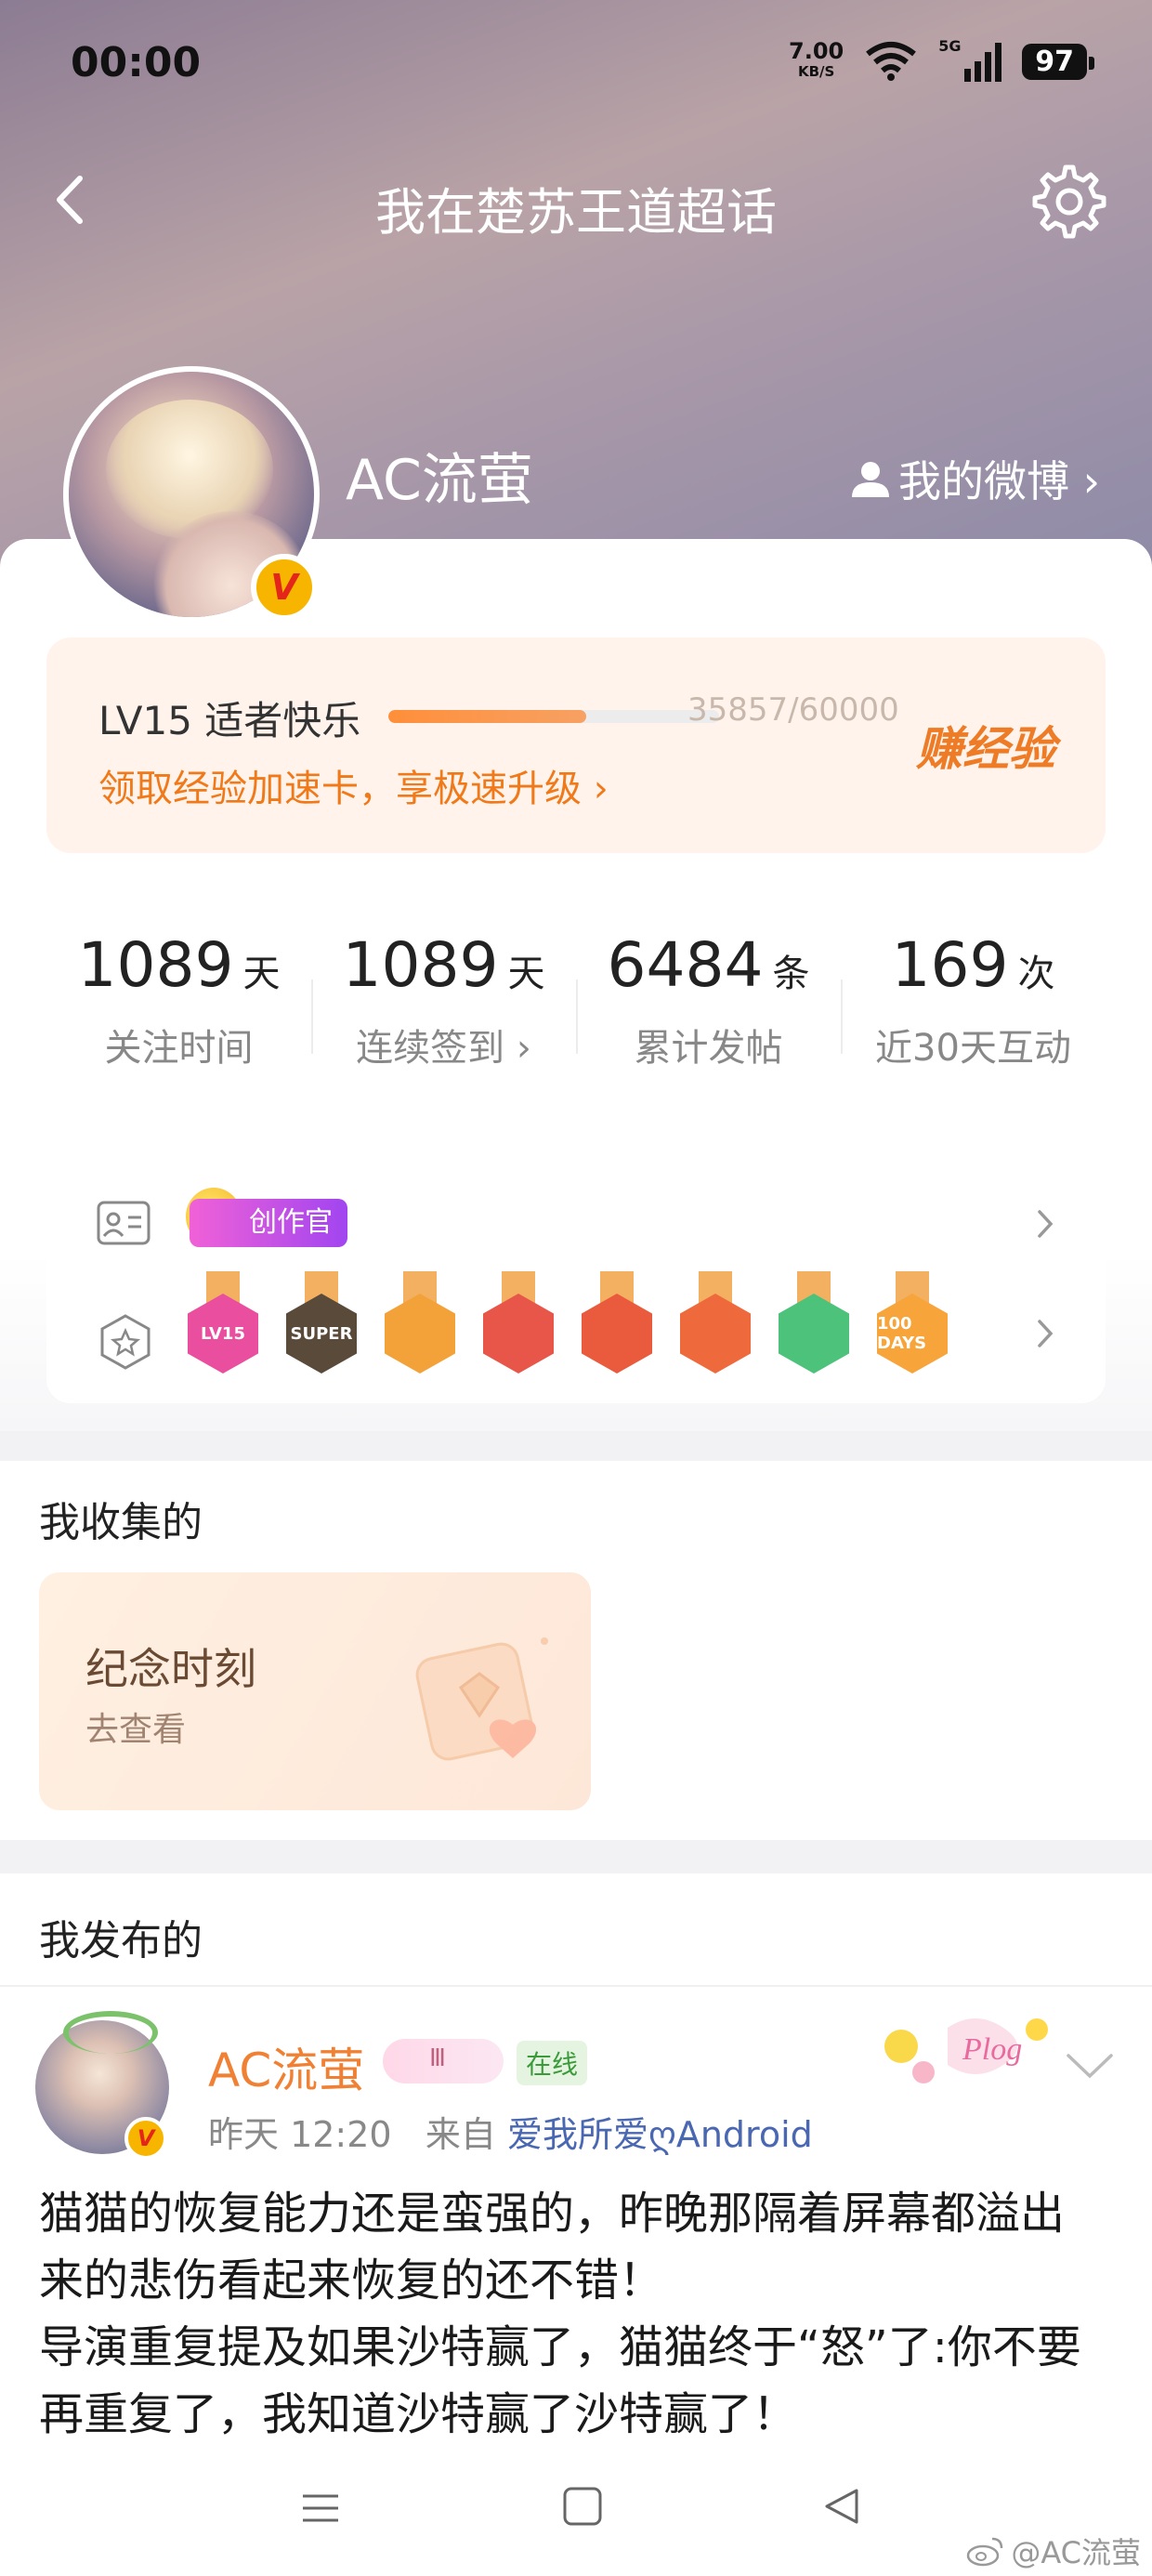 Image resolution: width=1152 pixels, height=2576 pixels. I want to click on stat-label: 累计发帖, so click(708, 1048).